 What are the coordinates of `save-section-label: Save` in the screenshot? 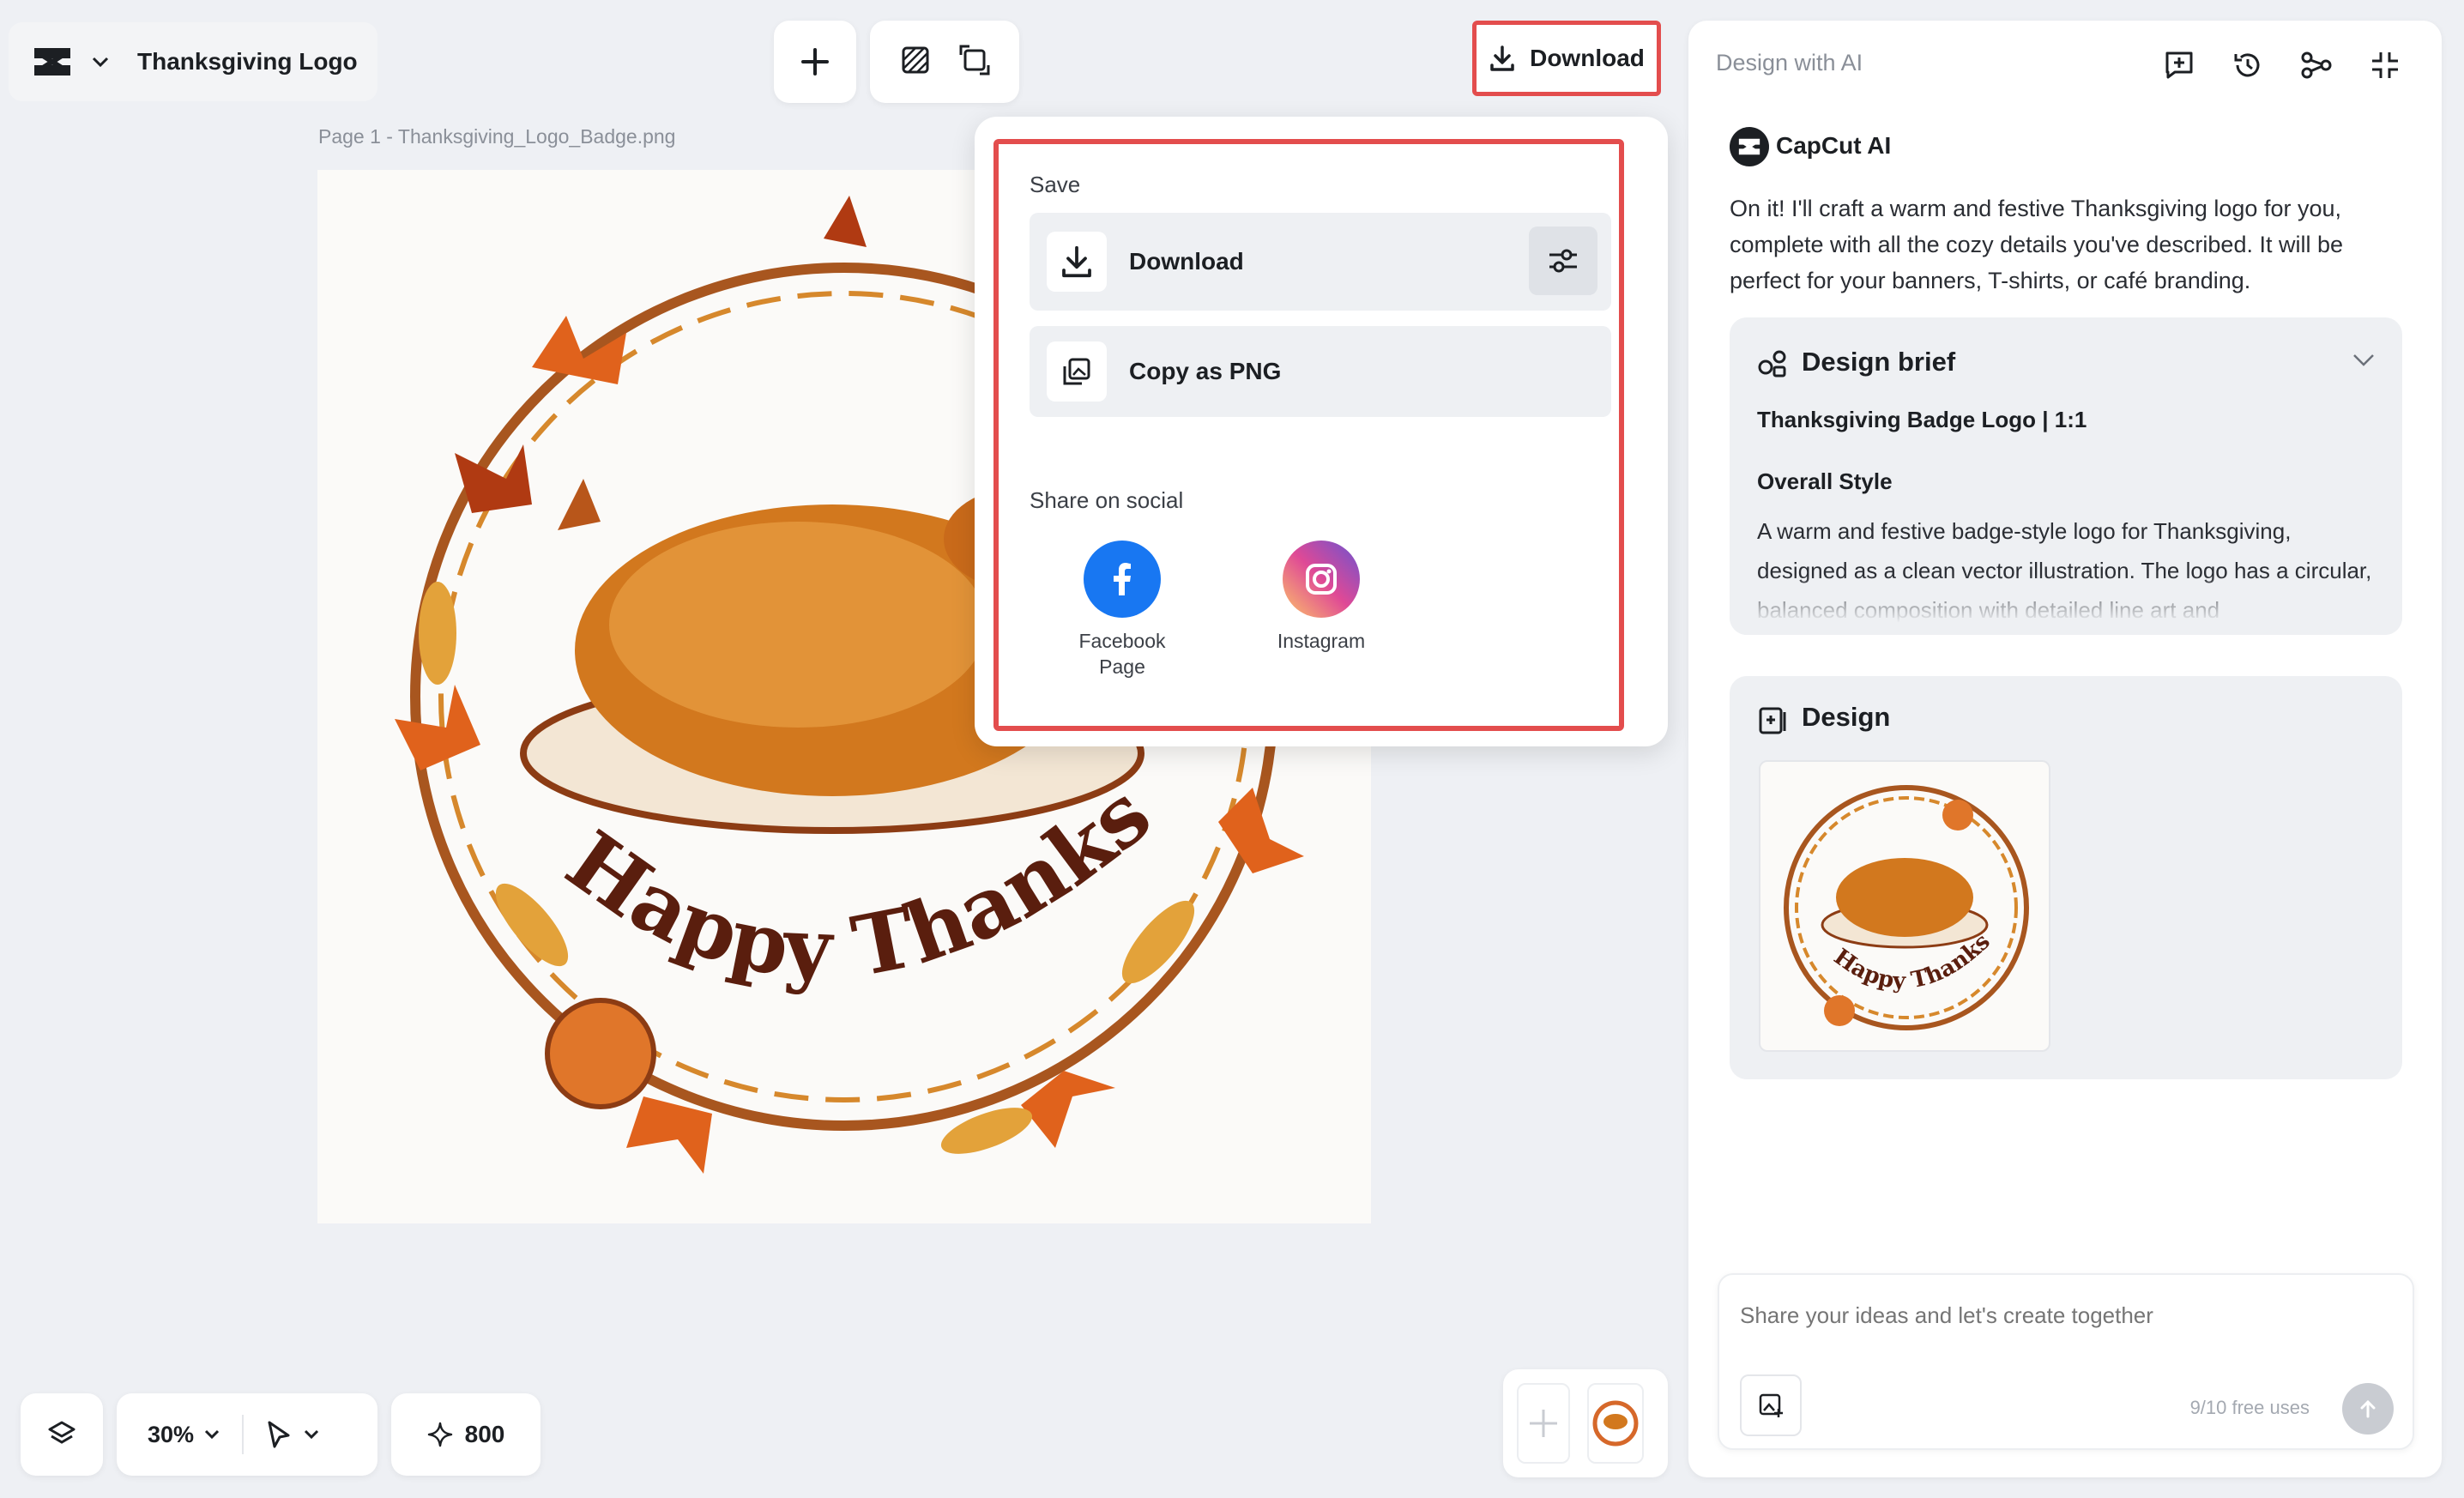 It's located at (1055, 184).